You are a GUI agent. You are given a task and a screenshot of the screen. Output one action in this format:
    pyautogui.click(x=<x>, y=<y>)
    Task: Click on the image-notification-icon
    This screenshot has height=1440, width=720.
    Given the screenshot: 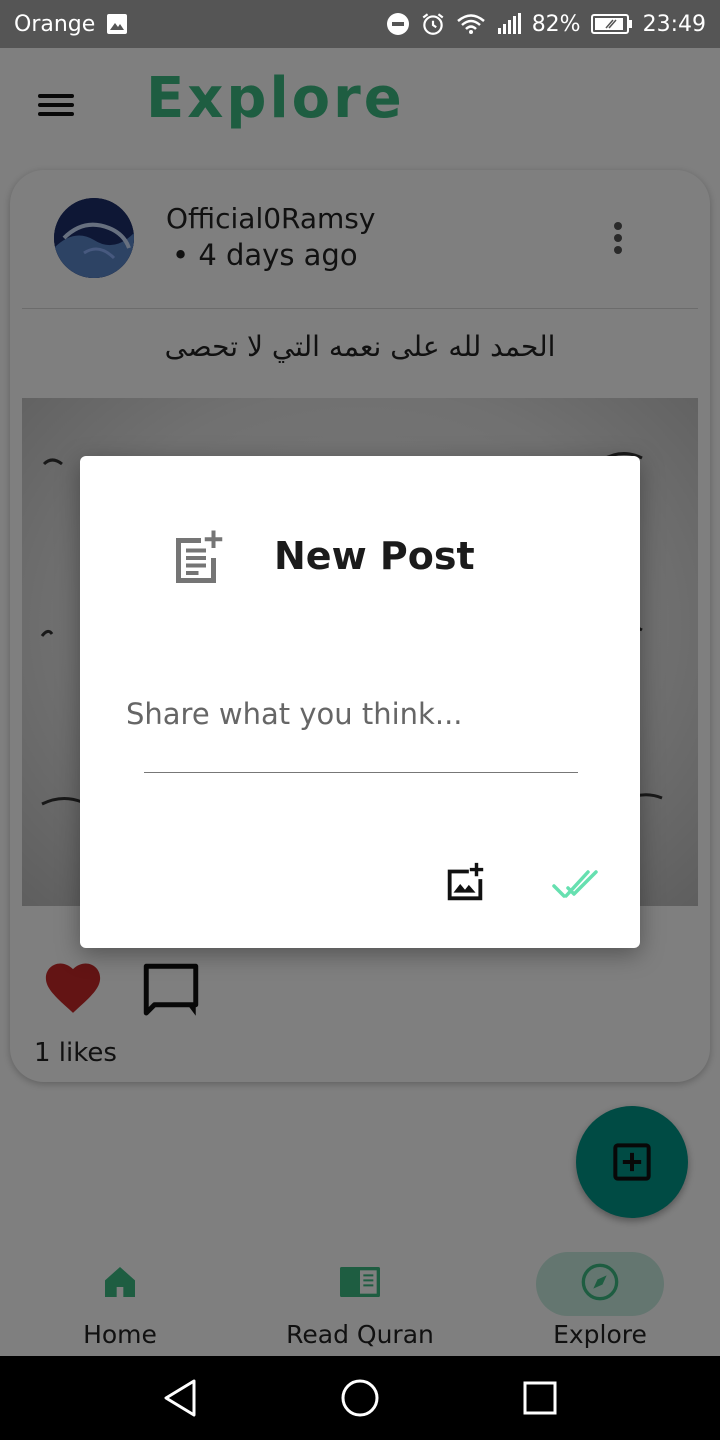 What is the action you would take?
    pyautogui.click(x=117, y=24)
    